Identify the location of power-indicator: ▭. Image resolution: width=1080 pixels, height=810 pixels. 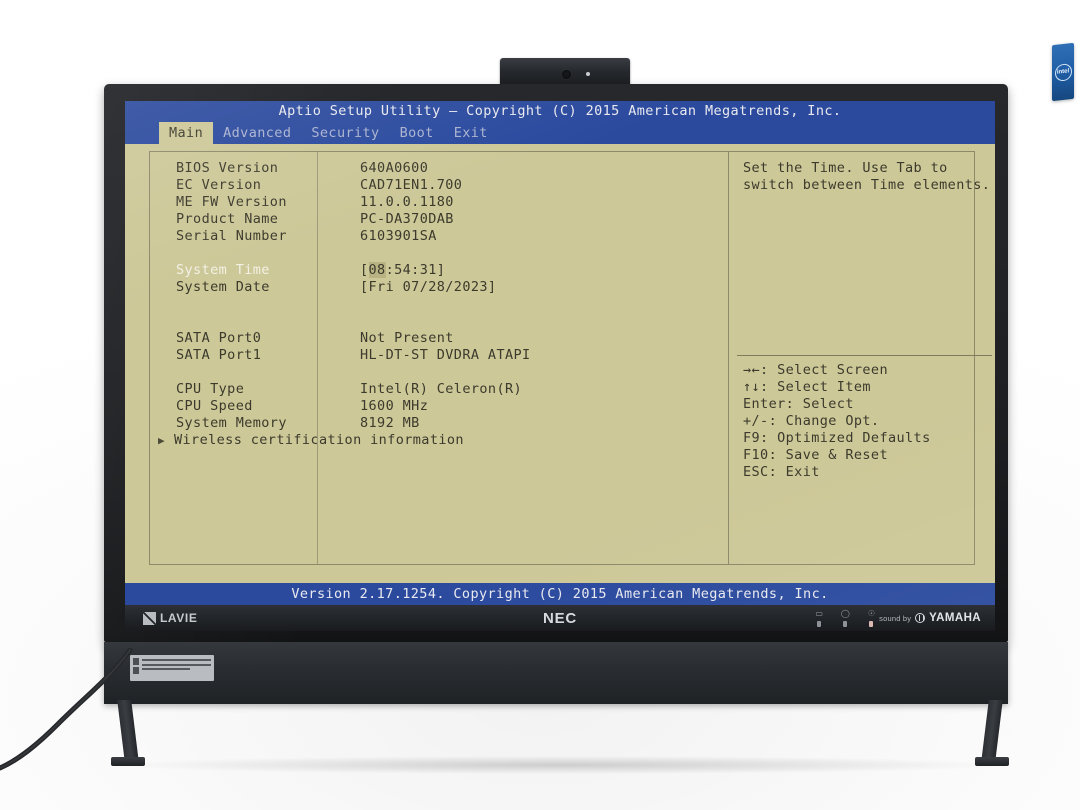
(819, 617).